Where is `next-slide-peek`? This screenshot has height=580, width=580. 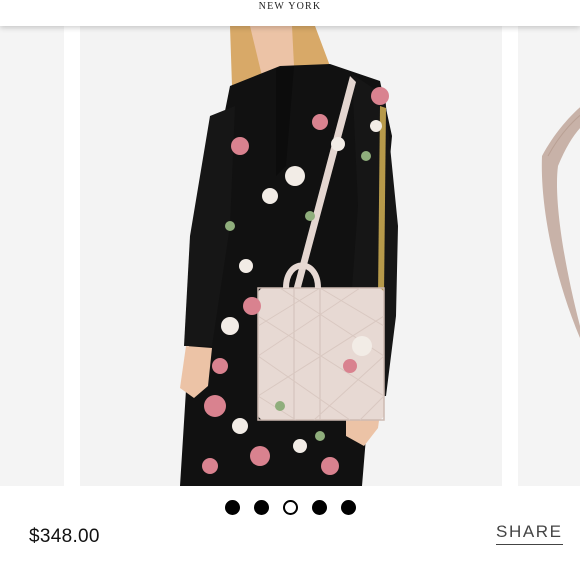
next-slide-peek is located at coordinates (549, 256).